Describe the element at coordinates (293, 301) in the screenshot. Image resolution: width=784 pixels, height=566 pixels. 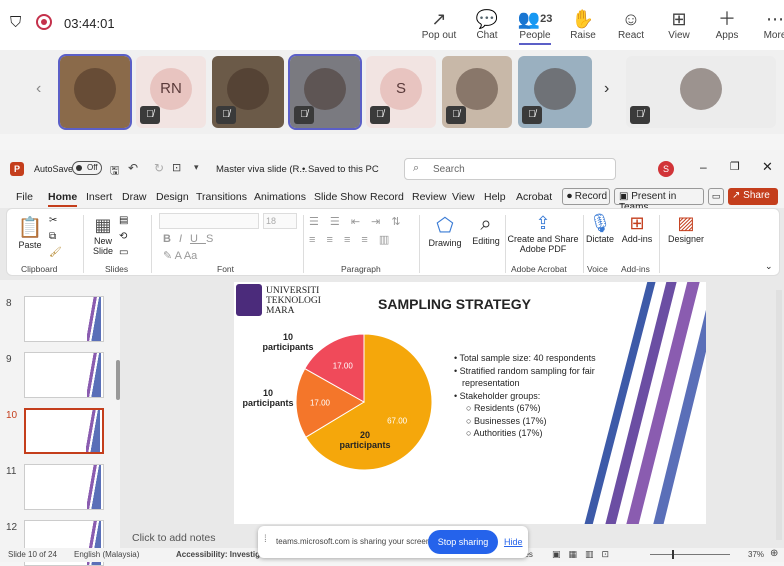
I see `uitm-logo-text: UNIVERSITI TEKNOLOGI MARA` at that location.